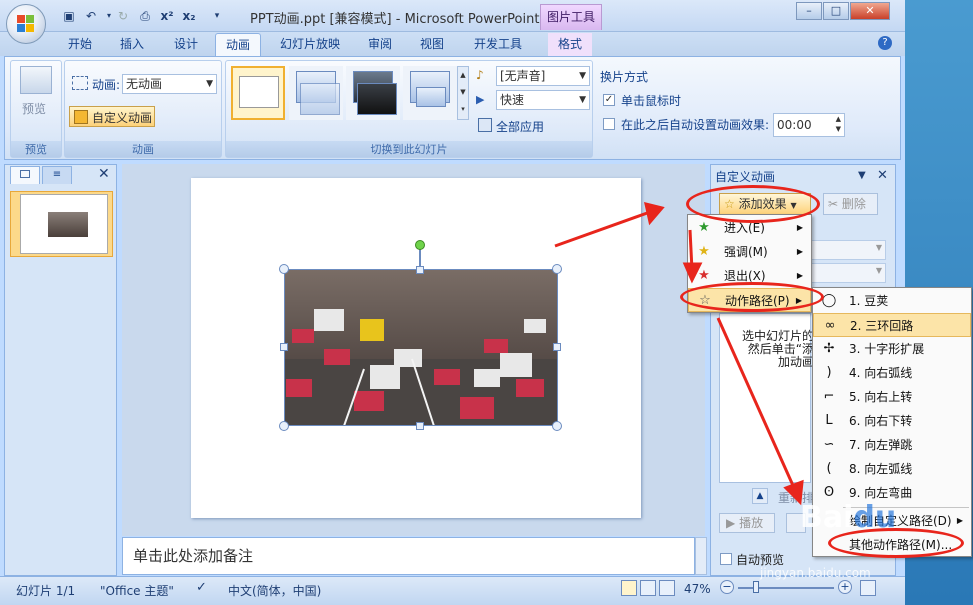 The width and height of the screenshot is (973, 605). Describe the element at coordinates (480, 99) in the screenshot. I see `speed-icon: ▶` at that location.